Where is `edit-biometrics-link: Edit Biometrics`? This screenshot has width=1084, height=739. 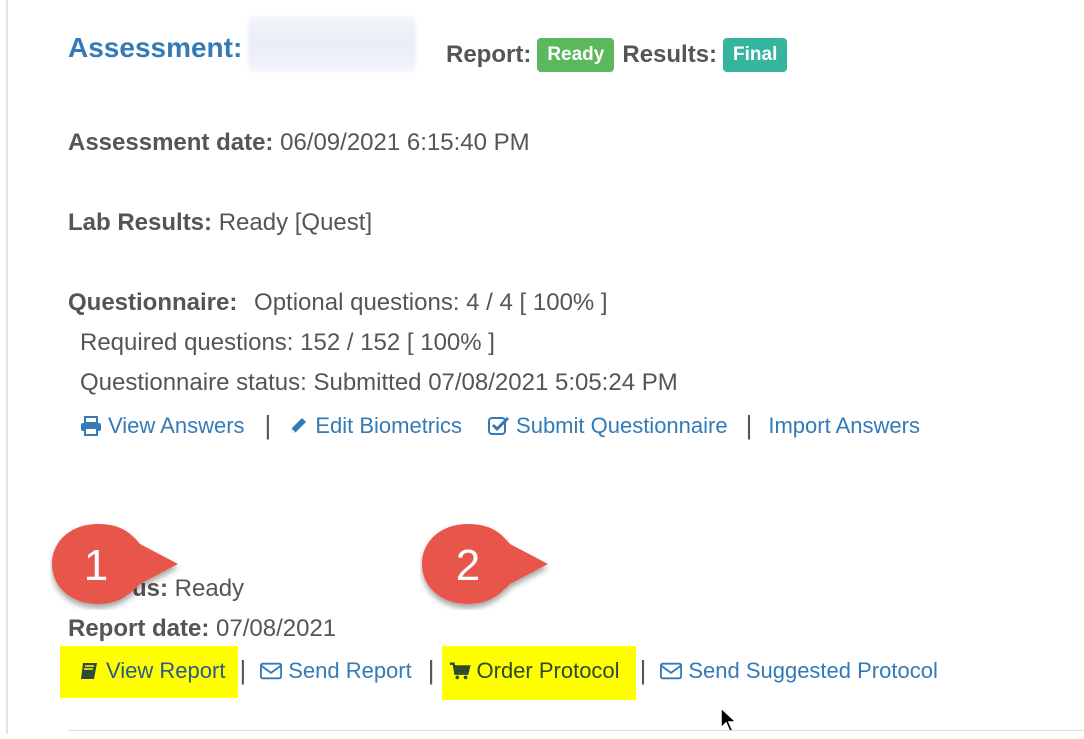
edit-biometrics-link: Edit Biometrics is located at coordinates (374, 426).